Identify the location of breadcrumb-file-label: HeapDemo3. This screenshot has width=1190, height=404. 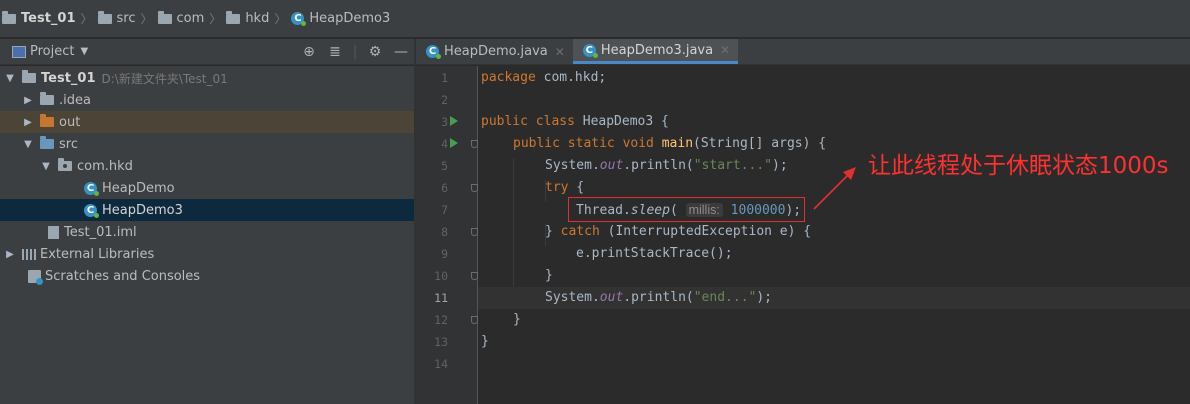
(350, 18).